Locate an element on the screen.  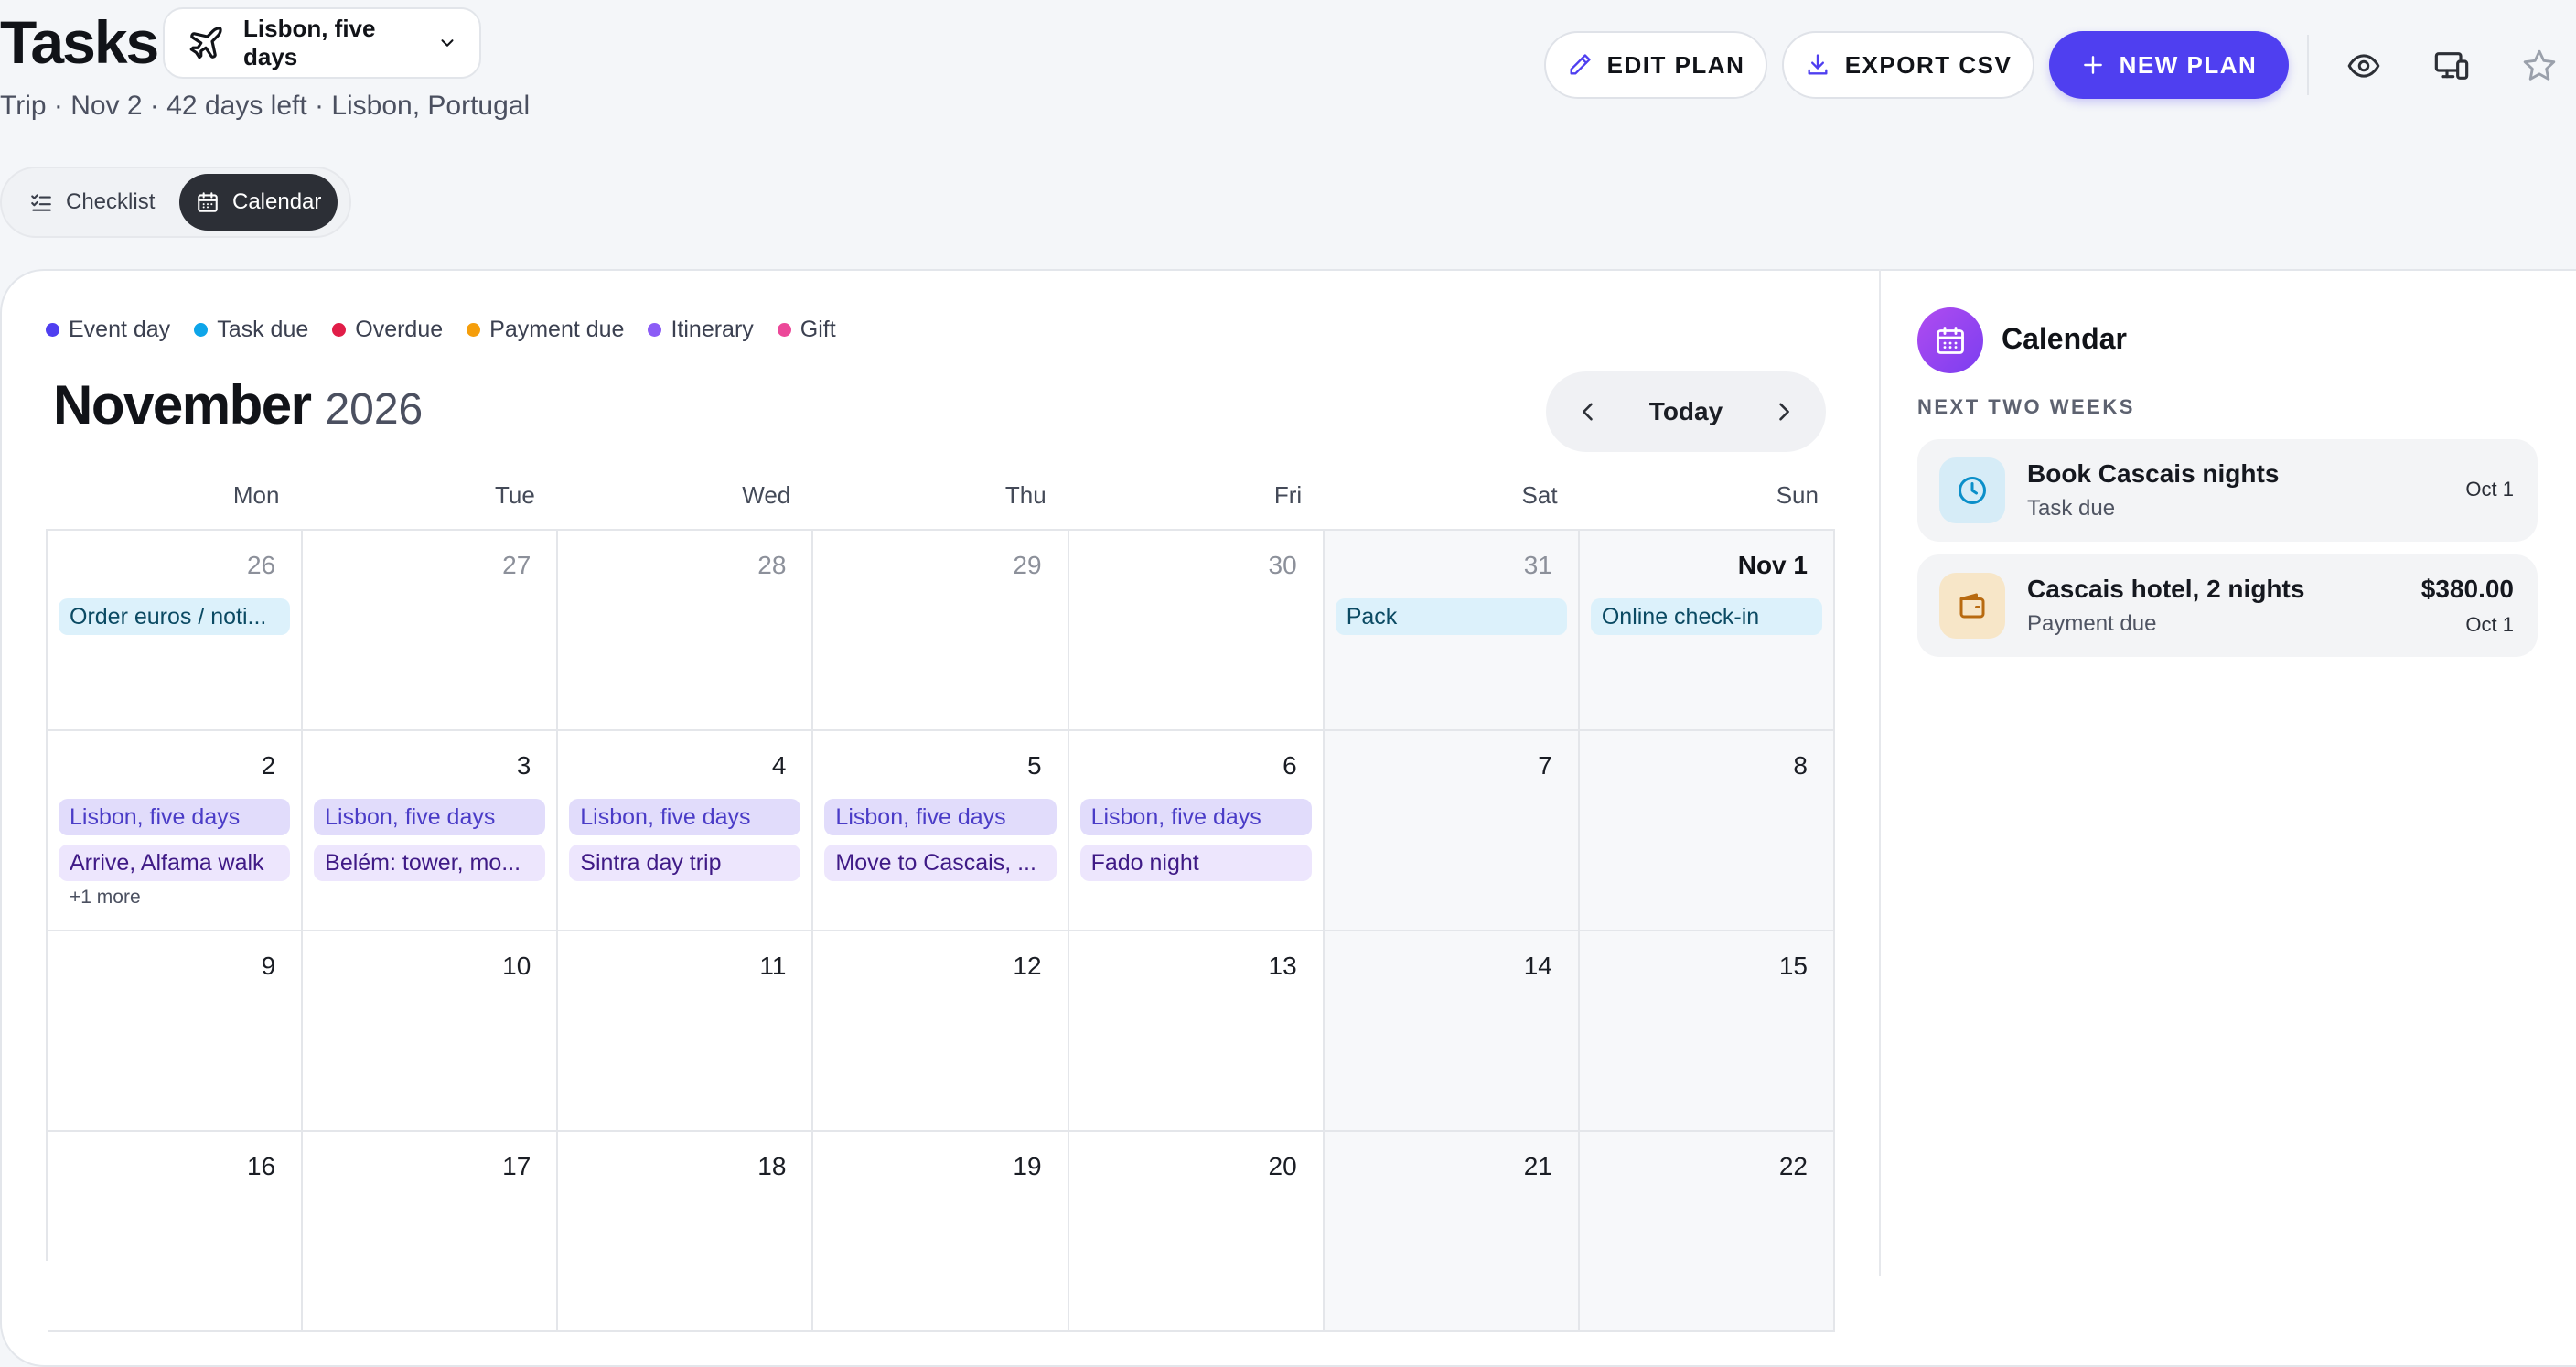
day-number: 3 is located at coordinates (523, 766).